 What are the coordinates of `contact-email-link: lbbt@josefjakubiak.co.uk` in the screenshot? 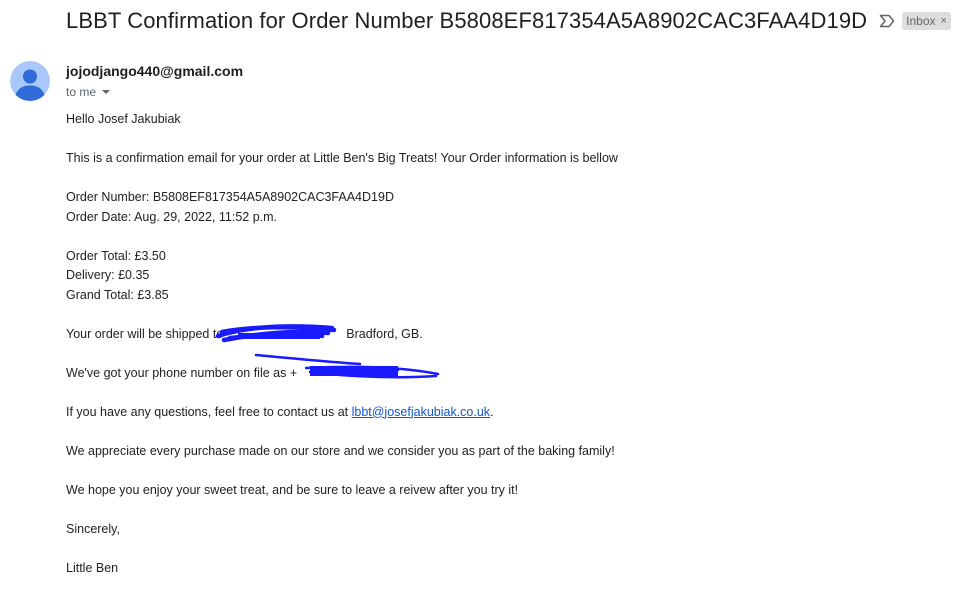 It's located at (421, 412).